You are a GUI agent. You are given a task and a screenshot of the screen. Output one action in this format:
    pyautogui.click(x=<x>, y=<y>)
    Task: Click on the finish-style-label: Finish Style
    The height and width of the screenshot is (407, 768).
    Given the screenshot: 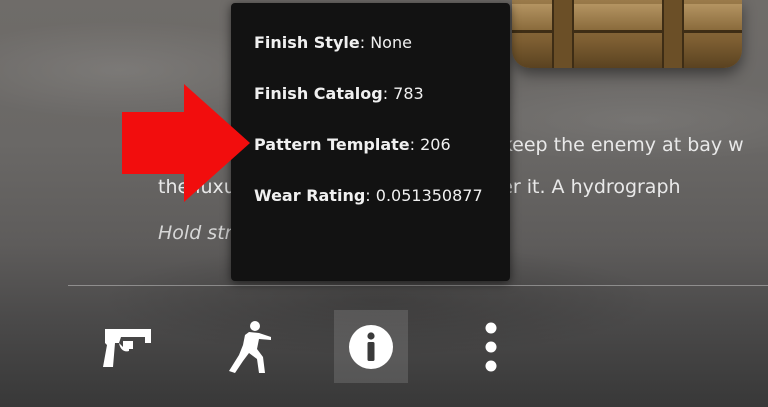 What is the action you would take?
    pyautogui.click(x=307, y=42)
    